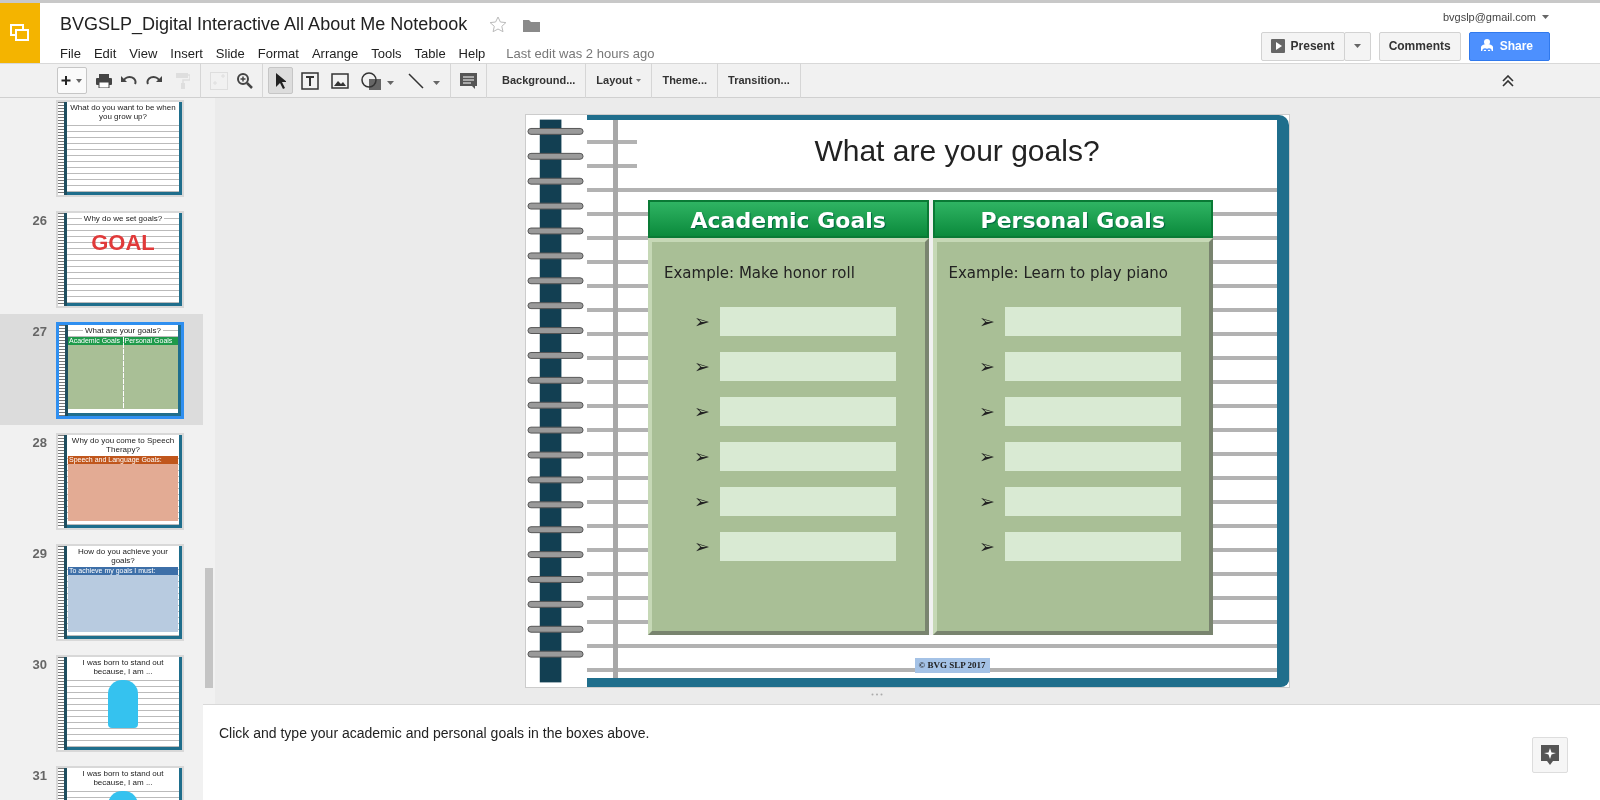  I want to click on column-heading: Personal Goals, so click(1072, 219).